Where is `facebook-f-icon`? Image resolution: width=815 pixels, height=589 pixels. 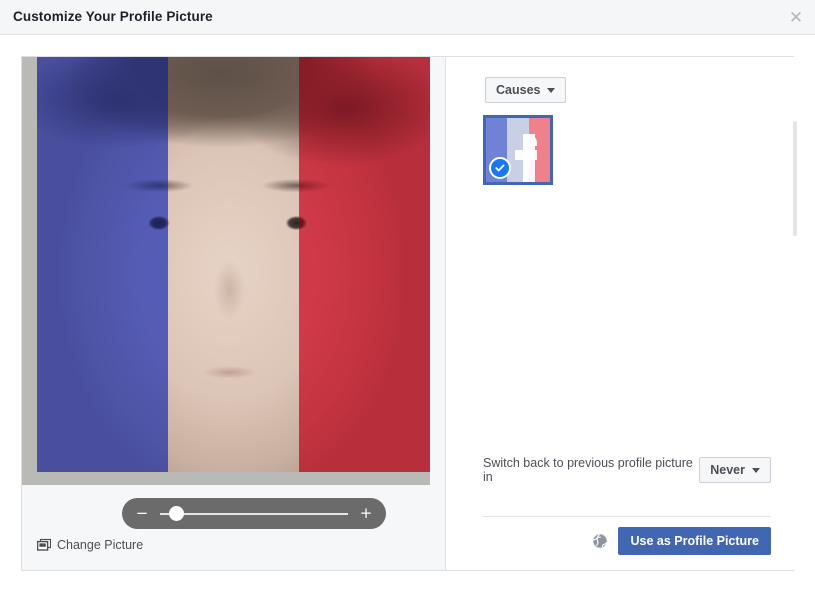
facebook-f-icon is located at coordinates (527, 153).